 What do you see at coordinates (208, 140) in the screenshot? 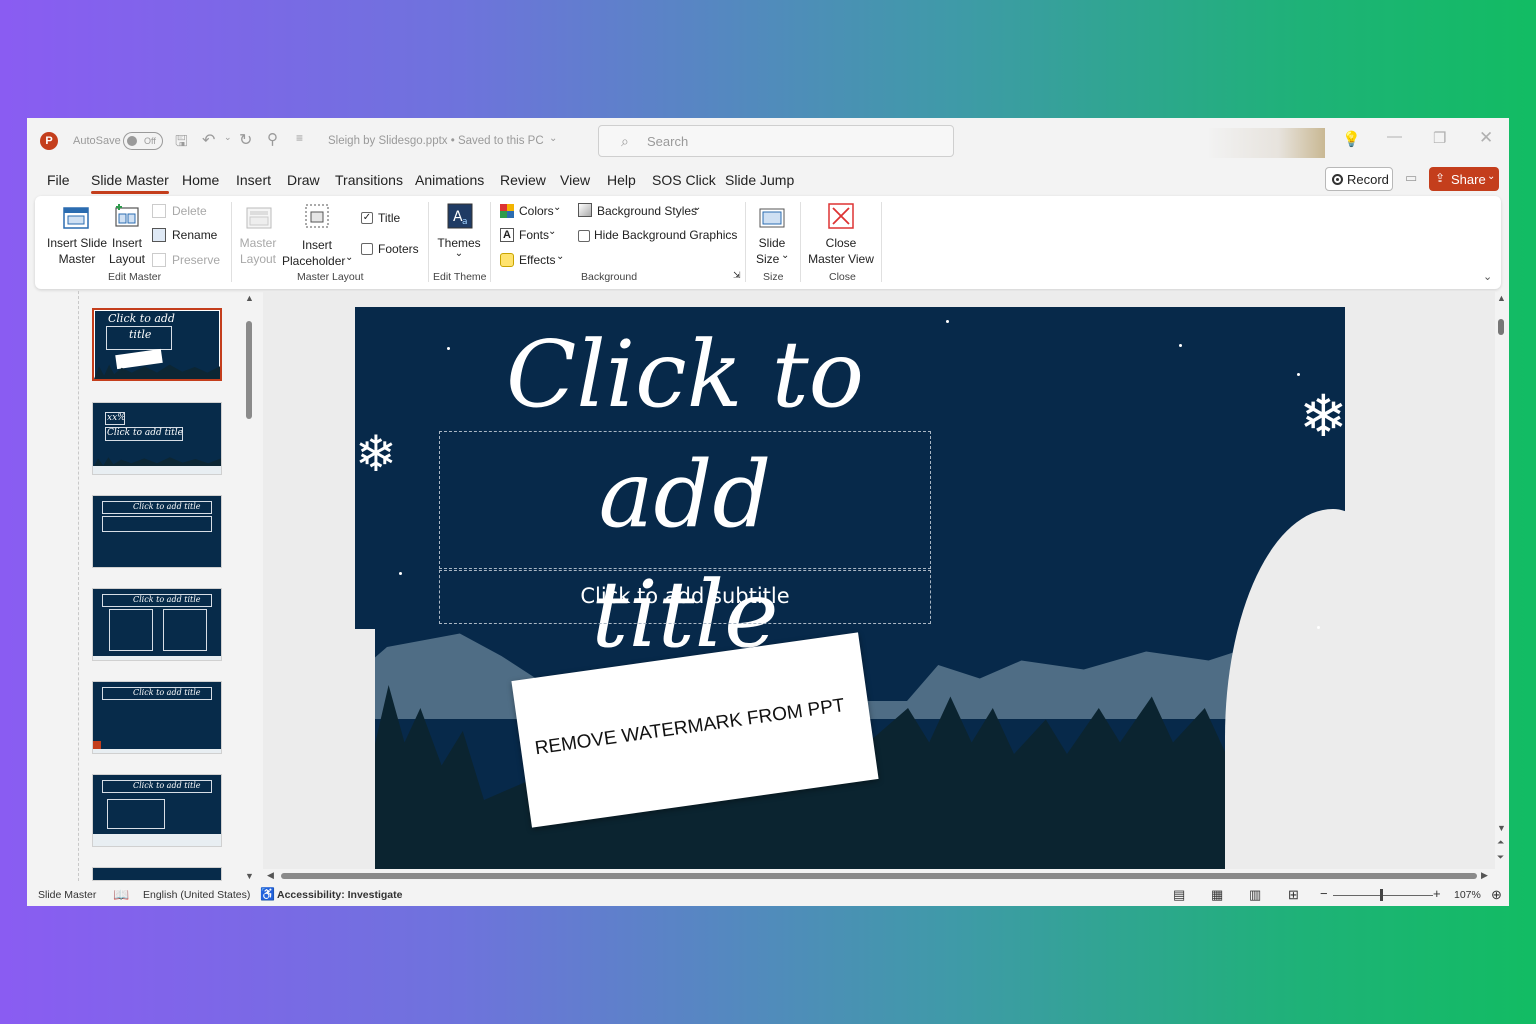
I see `undo-icon: ↶` at bounding box center [208, 140].